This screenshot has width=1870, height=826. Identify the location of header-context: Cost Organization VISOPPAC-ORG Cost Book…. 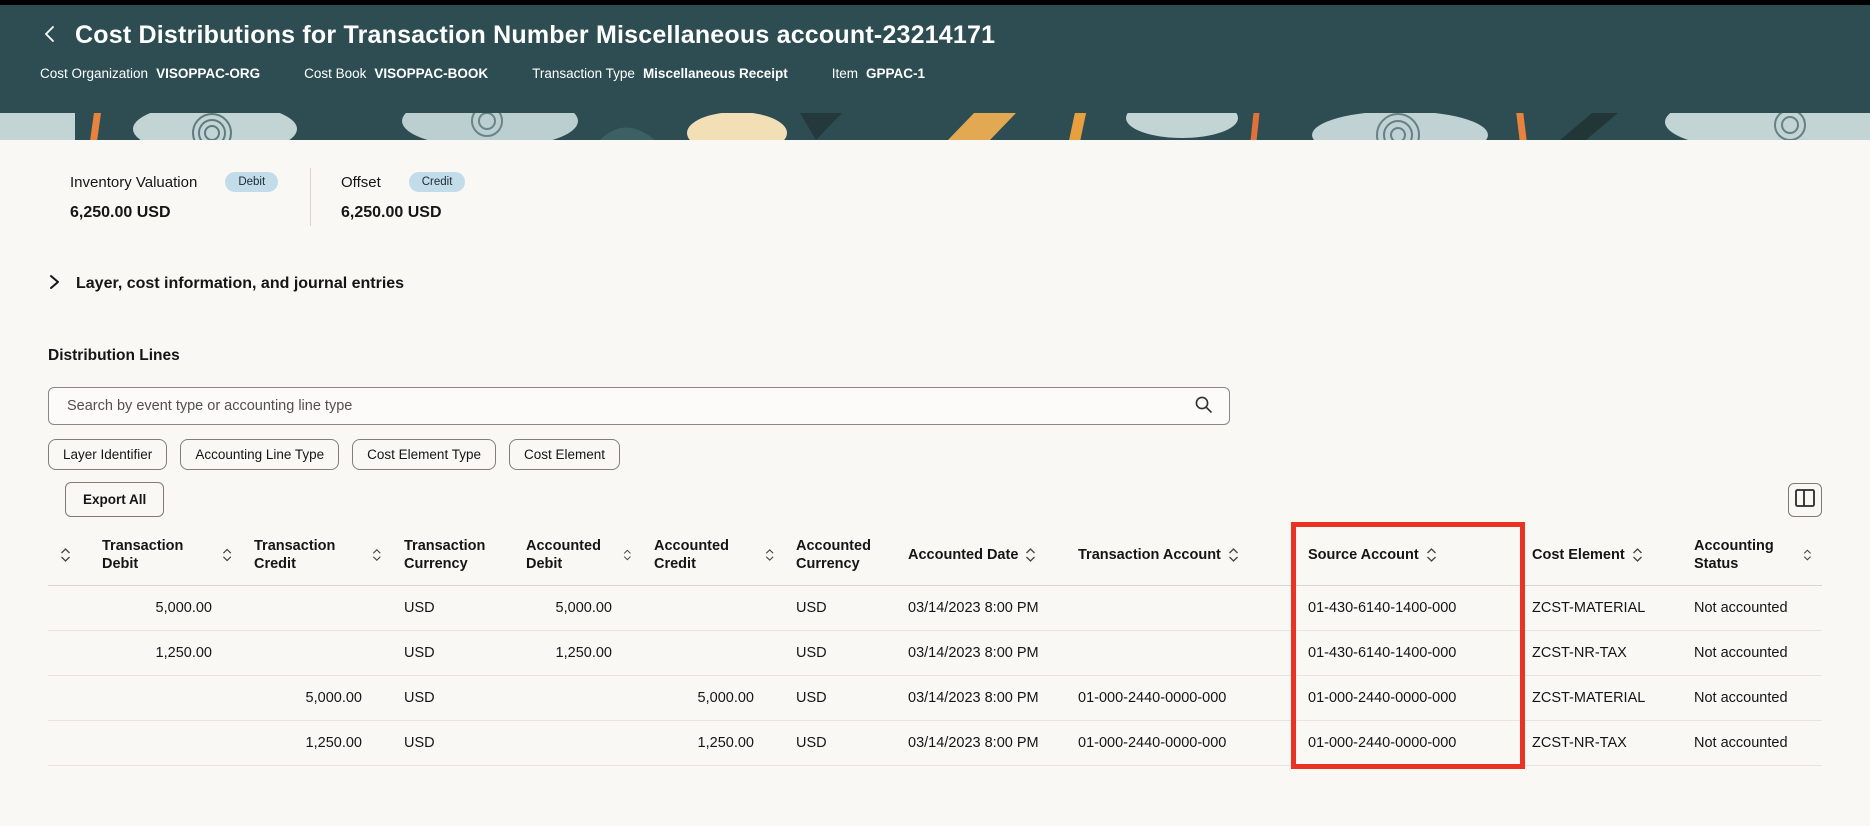
(935, 73).